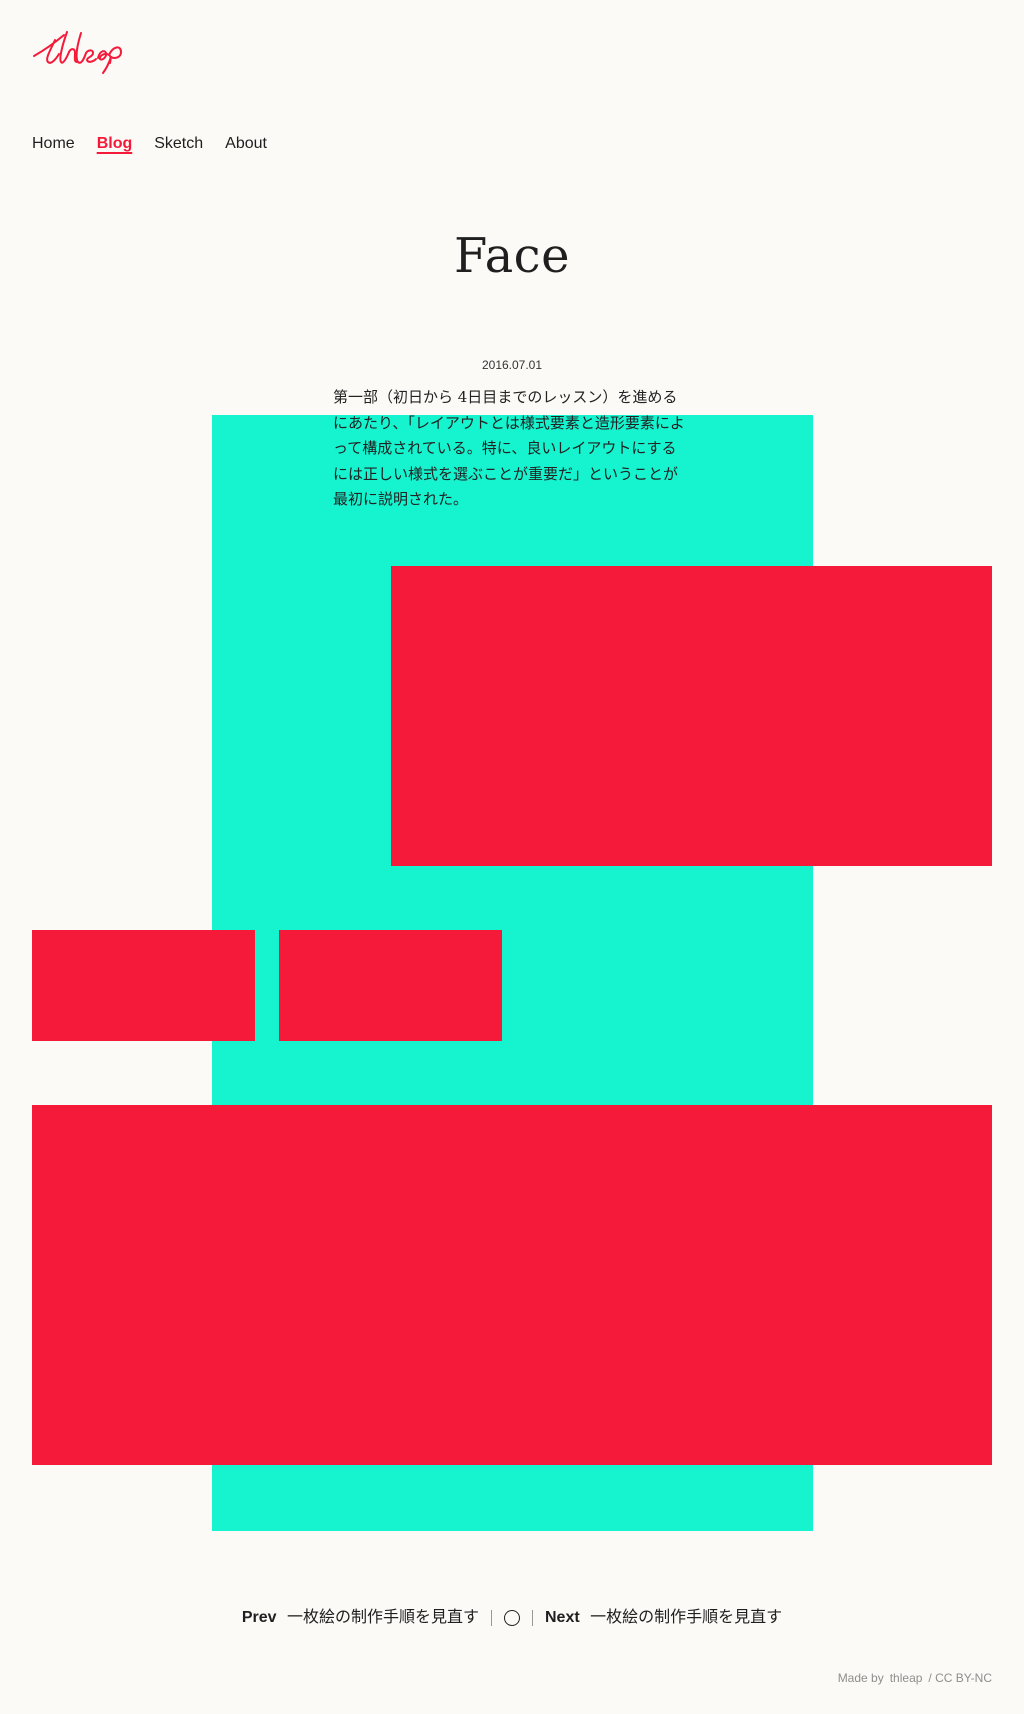 This screenshot has width=1024, height=1714. I want to click on red-small-right-block, so click(390, 985).